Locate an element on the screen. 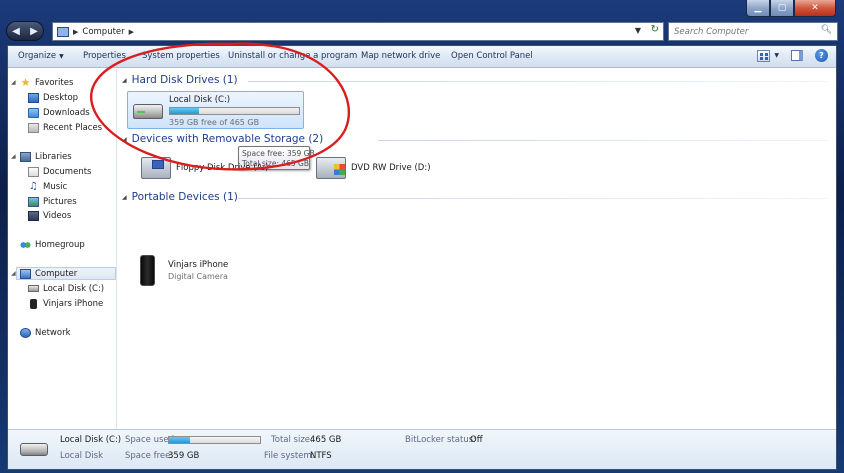 The image size is (844, 473). maximize-icon: ▢ is located at coordinates (782, 8).